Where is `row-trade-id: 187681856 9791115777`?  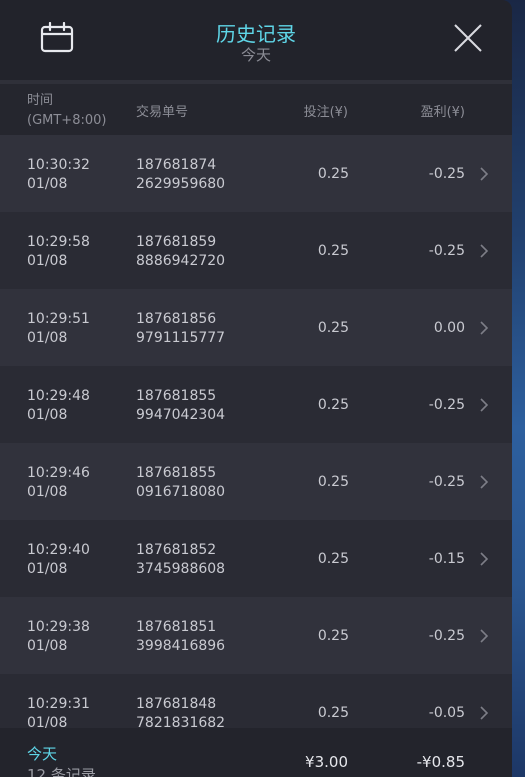 row-trade-id: 187681856 9791115777 is located at coordinates (180, 329).